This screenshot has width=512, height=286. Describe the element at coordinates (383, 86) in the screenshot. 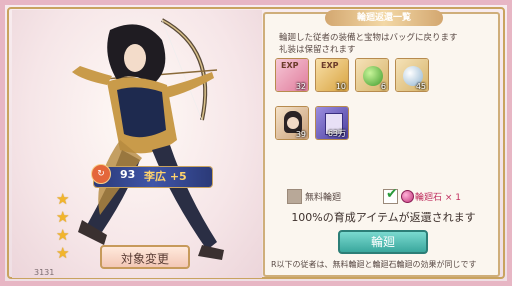

I see `item-count: 6` at that location.